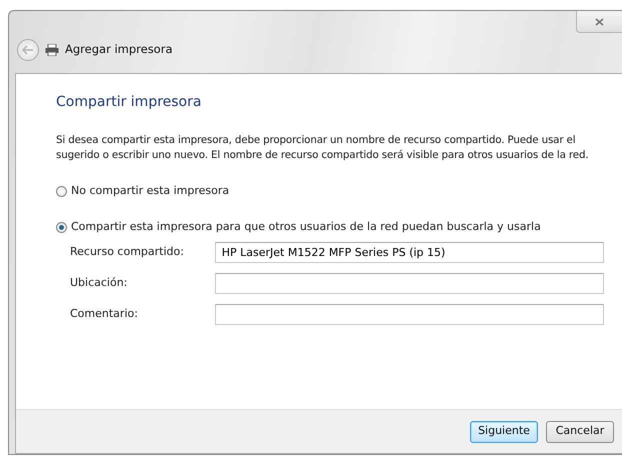  I want to click on printer-icon, so click(52, 50).